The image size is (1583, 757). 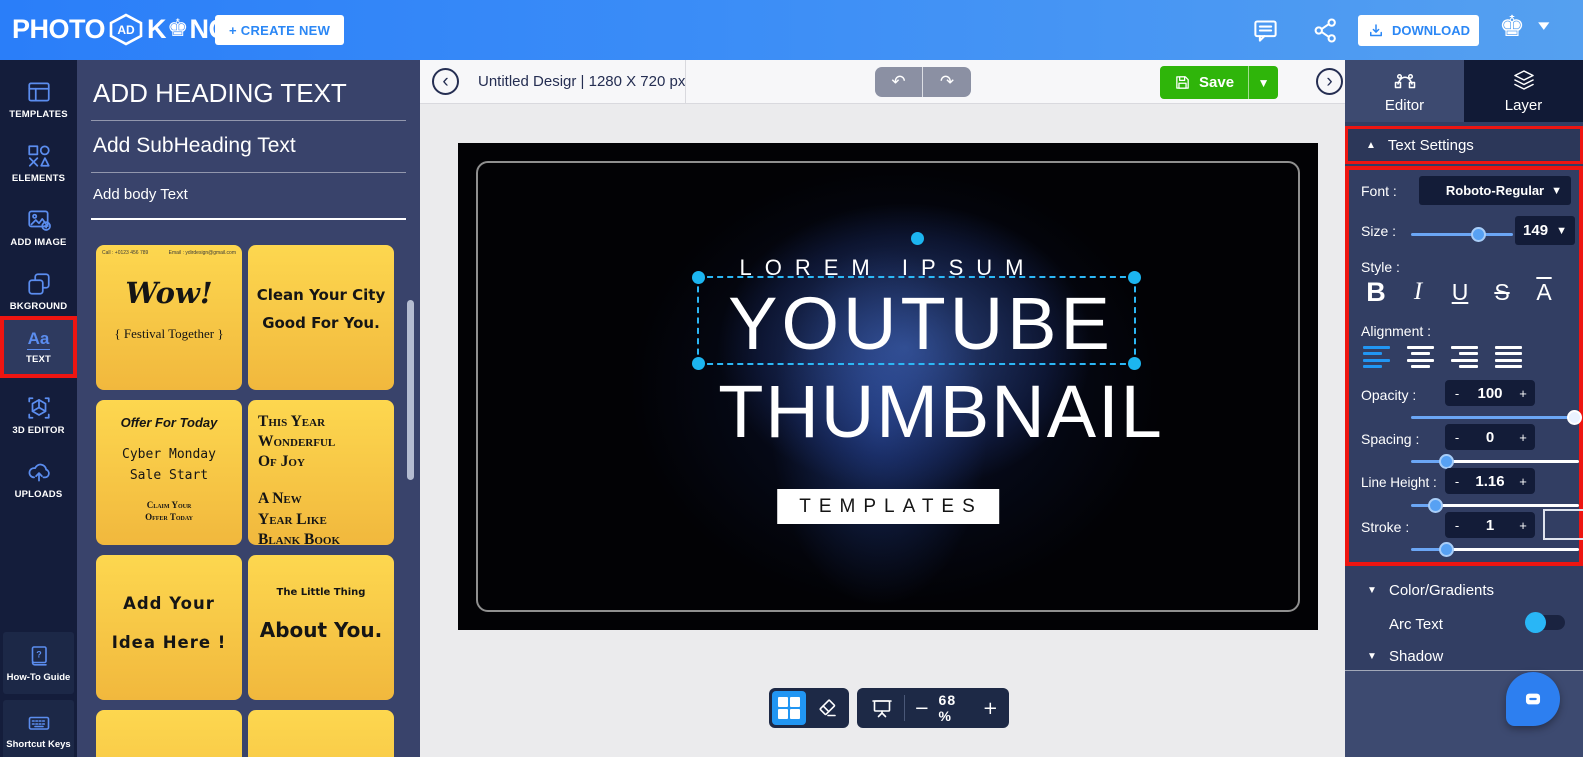 I want to click on opacity-slider-handle, so click(x=1574, y=417).